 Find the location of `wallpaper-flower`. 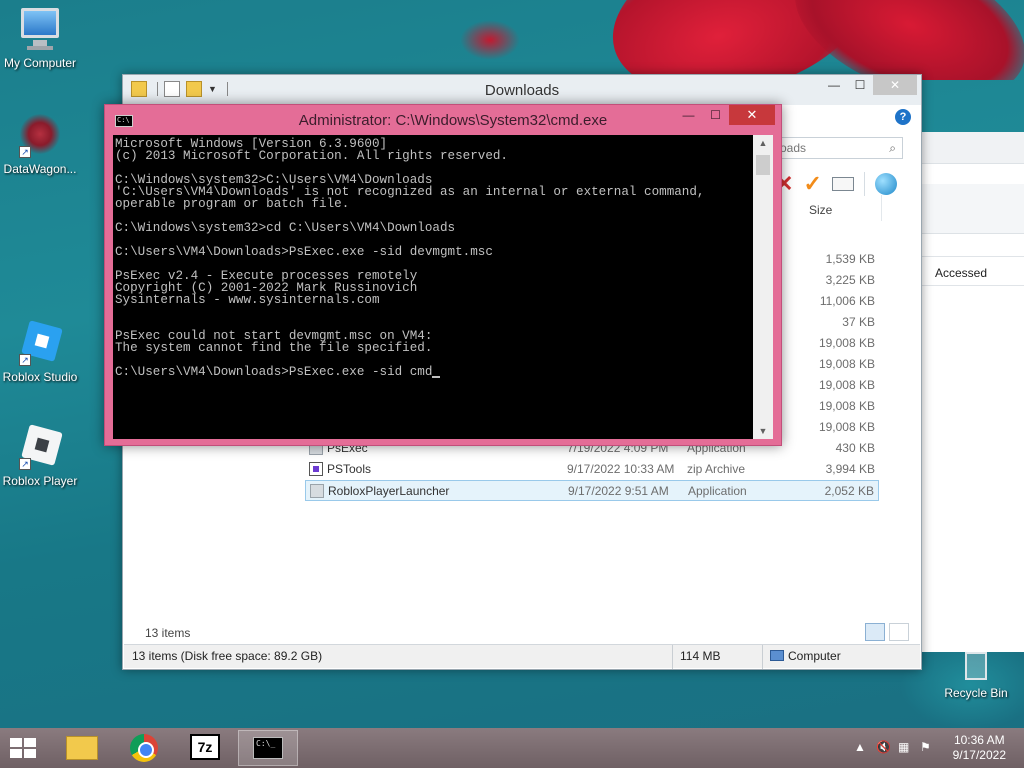

wallpaper-flower is located at coordinates (727, 40).